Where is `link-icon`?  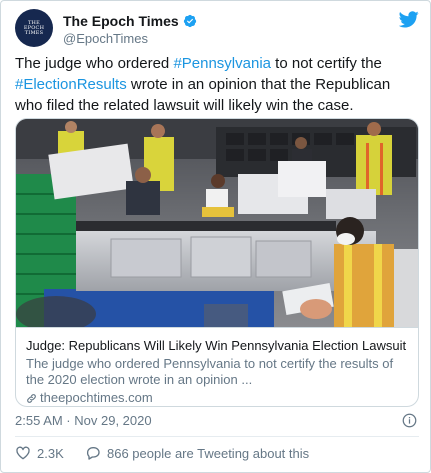
link-icon is located at coordinates (31, 398).